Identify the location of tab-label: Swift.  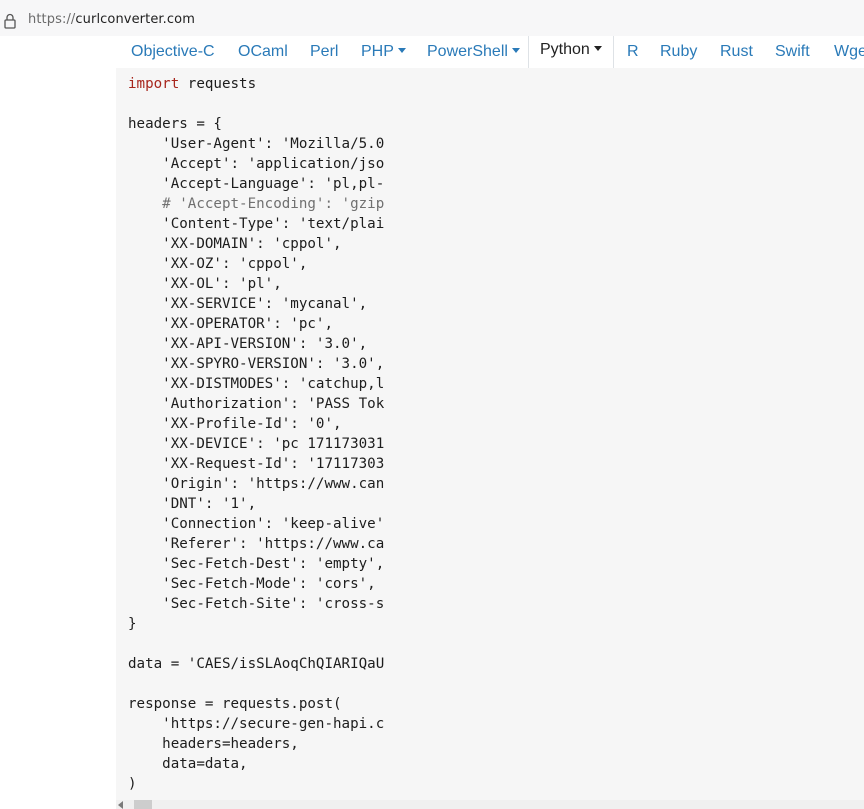
(792, 51).